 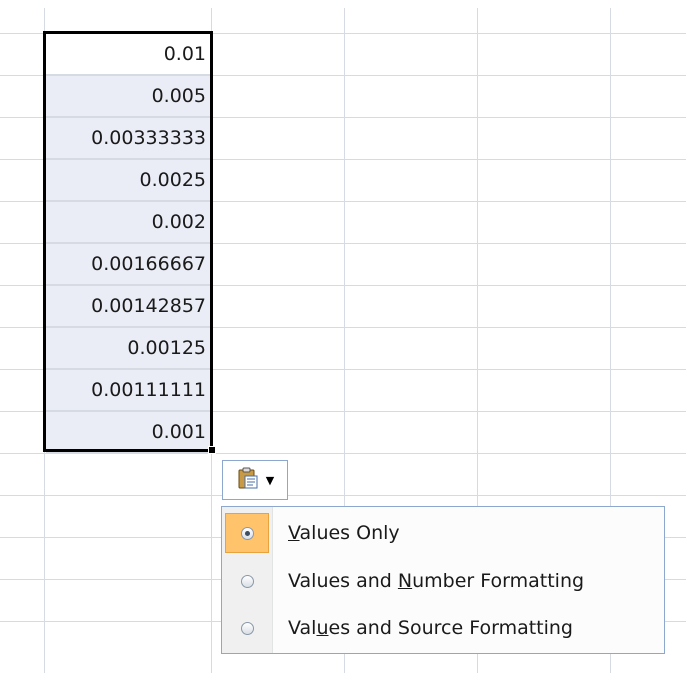 What do you see at coordinates (128, 180) in the screenshot?
I see `cell-row-4: 0.0025` at bounding box center [128, 180].